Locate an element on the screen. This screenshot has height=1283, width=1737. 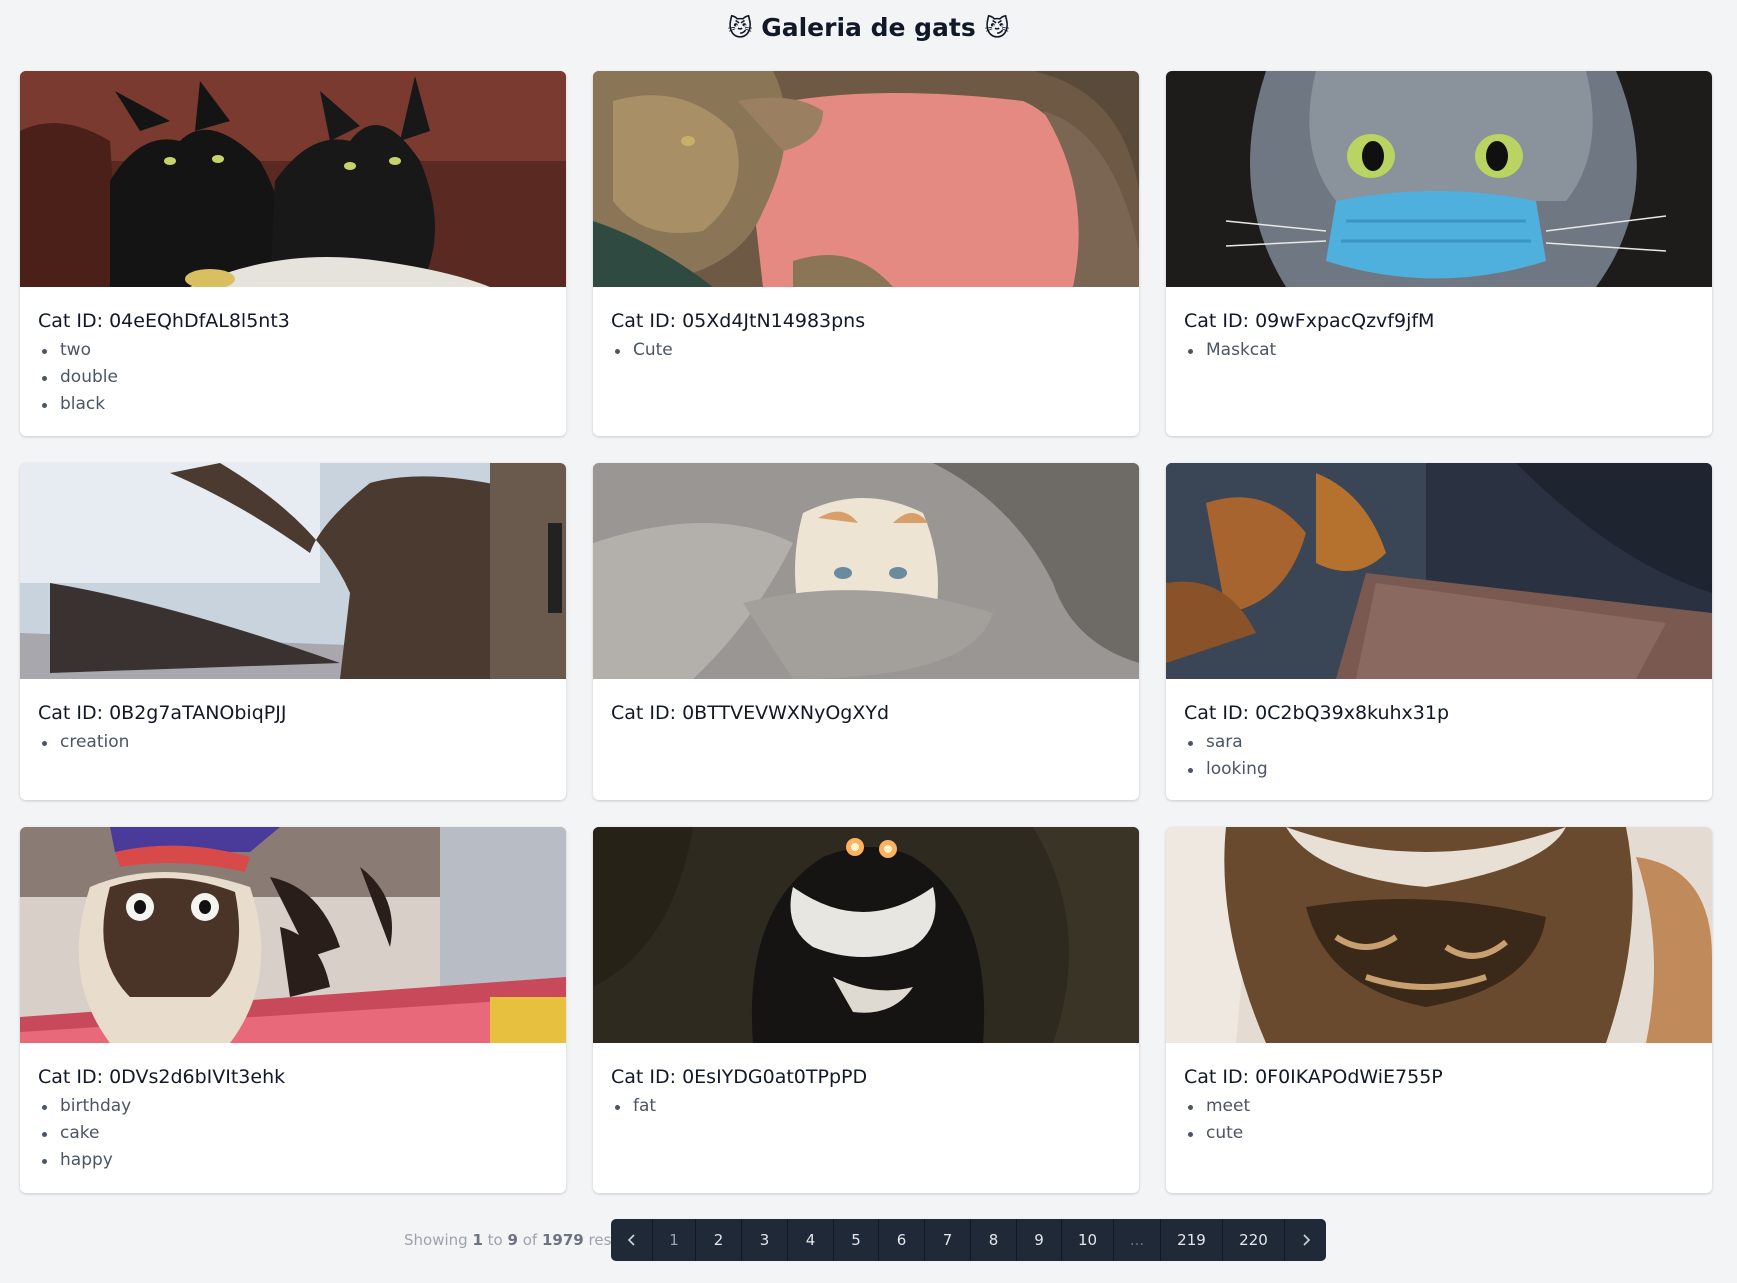
page-button: 7 is located at coordinates (948, 1240).